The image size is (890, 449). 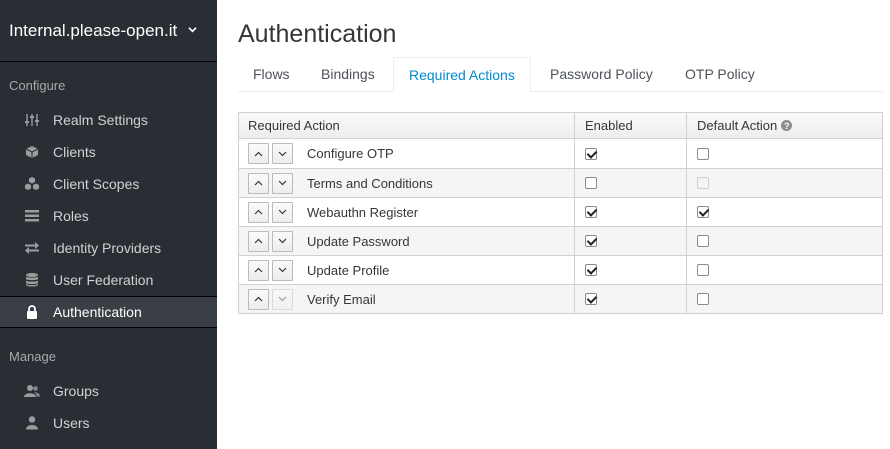 What do you see at coordinates (737, 125) in the screenshot?
I see `column-header-default-action-label: Default Action` at bounding box center [737, 125].